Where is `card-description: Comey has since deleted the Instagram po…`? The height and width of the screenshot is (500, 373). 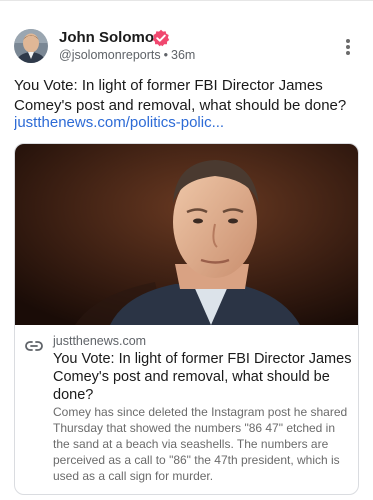
card-description: Comey has since deleted the Instagram po… is located at coordinates (200, 444).